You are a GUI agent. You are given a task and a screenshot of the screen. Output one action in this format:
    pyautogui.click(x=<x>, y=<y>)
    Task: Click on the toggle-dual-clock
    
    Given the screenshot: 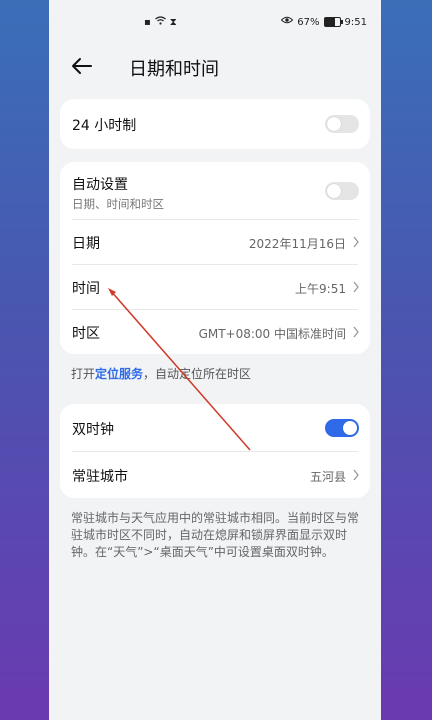 What is the action you would take?
    pyautogui.click(x=342, y=428)
    